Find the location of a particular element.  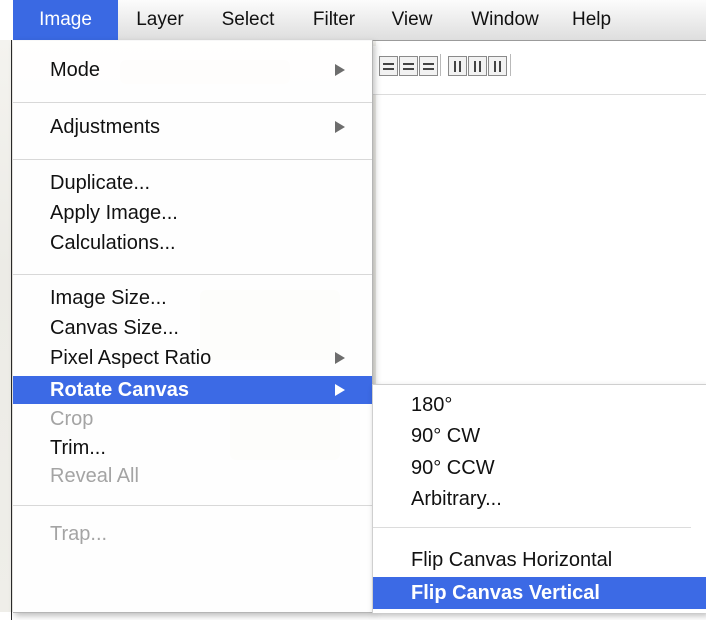

menu-window: Window is located at coordinates (505, 20).